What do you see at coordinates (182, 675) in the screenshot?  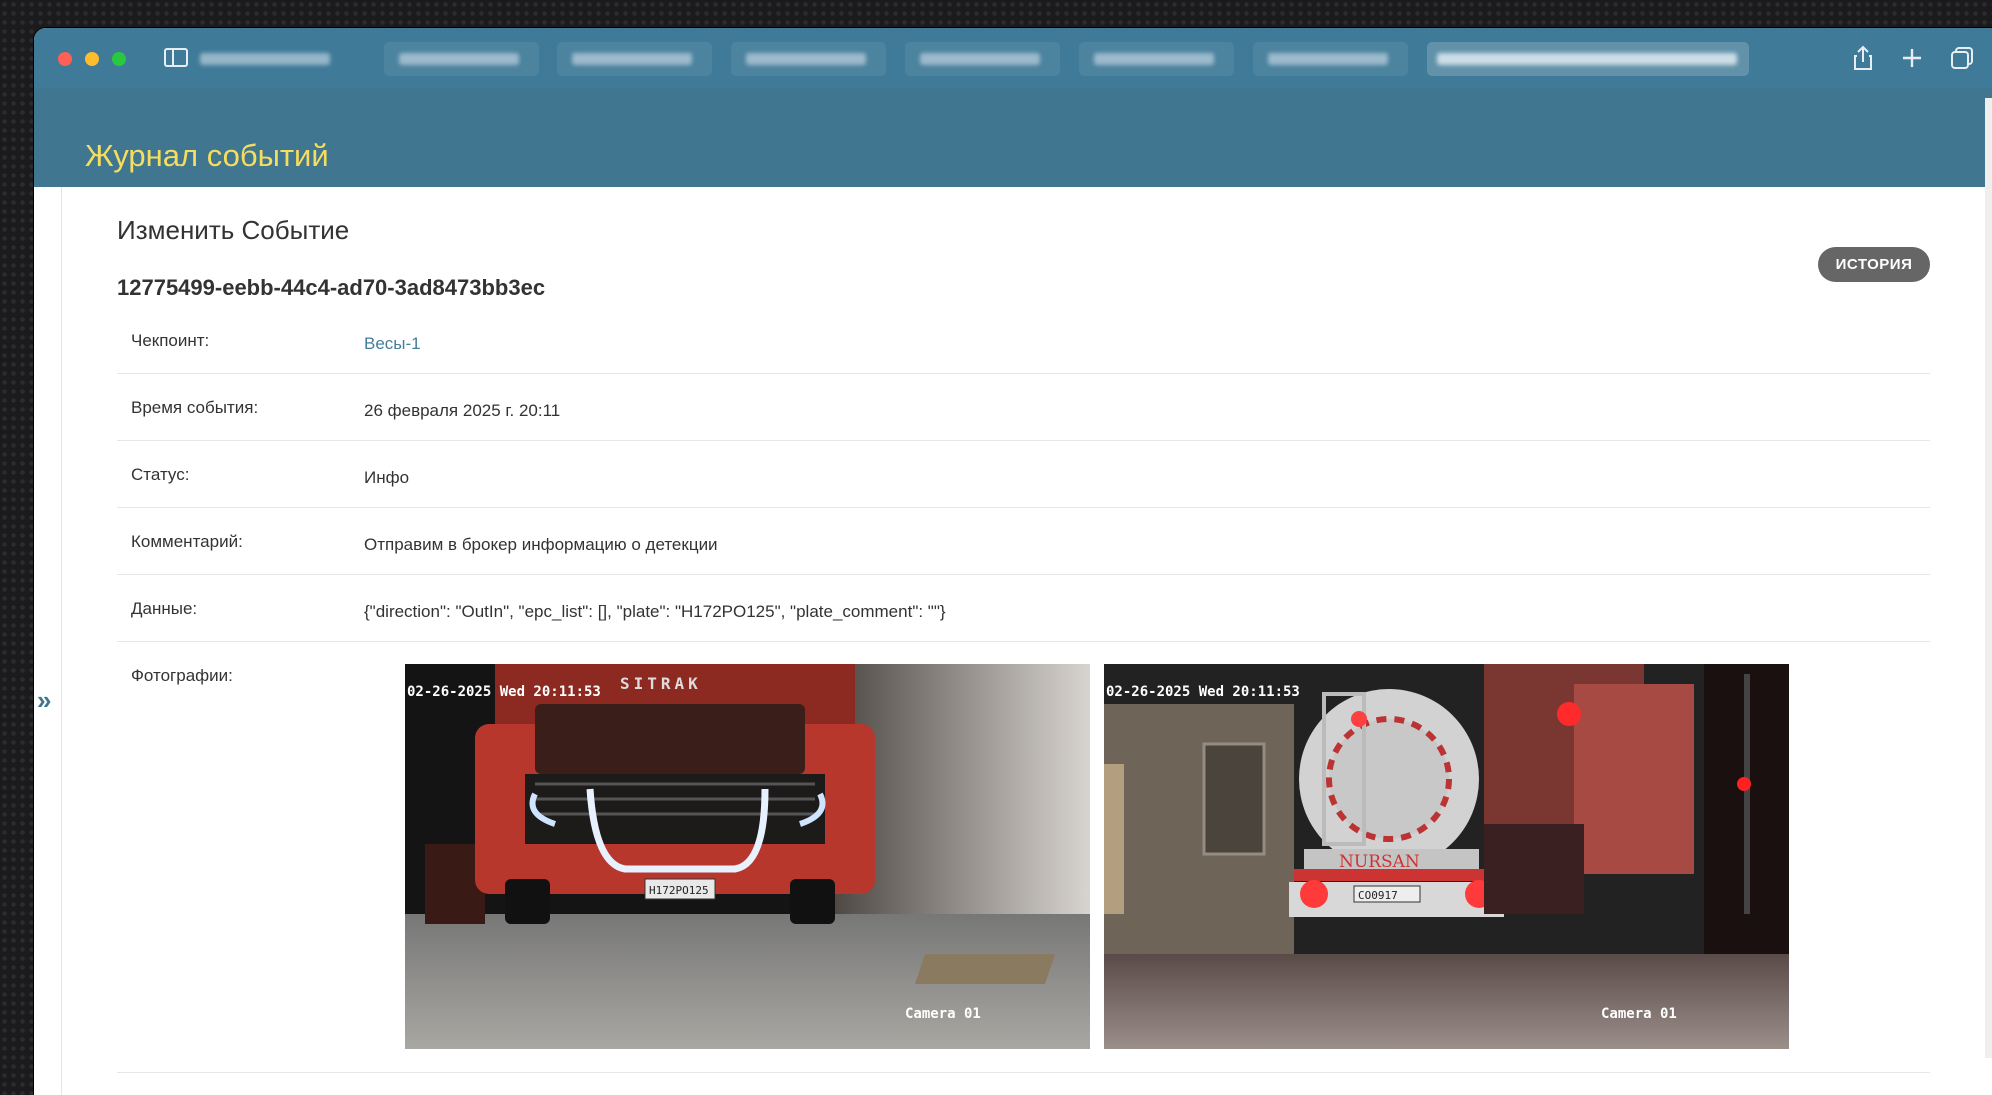 I see `field-label: Фотографии:` at bounding box center [182, 675].